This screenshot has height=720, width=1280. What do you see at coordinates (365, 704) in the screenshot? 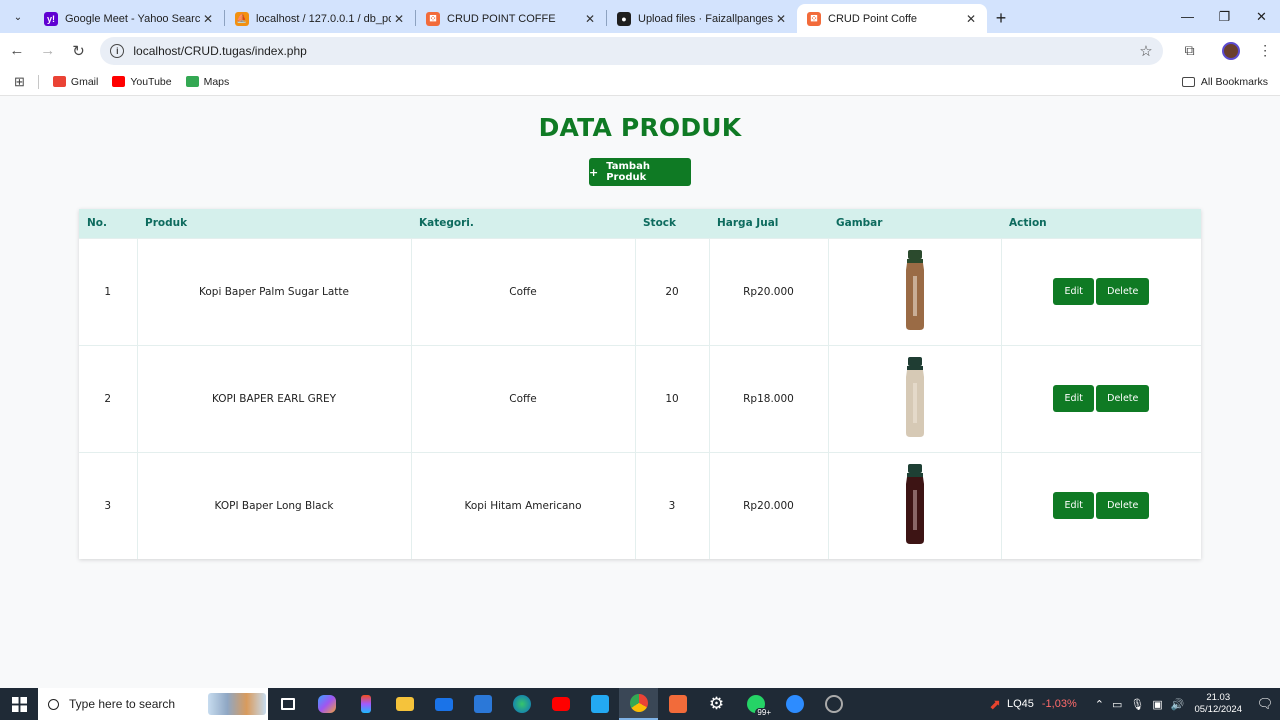
I see `figma-icon` at bounding box center [365, 704].